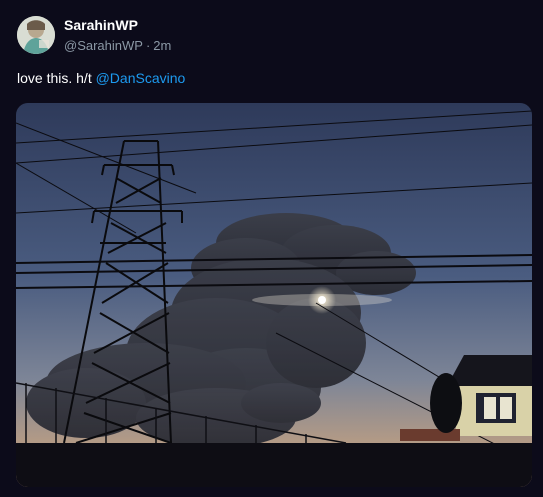 Image resolution: width=543 pixels, height=497 pixels. What do you see at coordinates (141, 78) in the screenshot?
I see `mention-link: @DanScavino` at bounding box center [141, 78].